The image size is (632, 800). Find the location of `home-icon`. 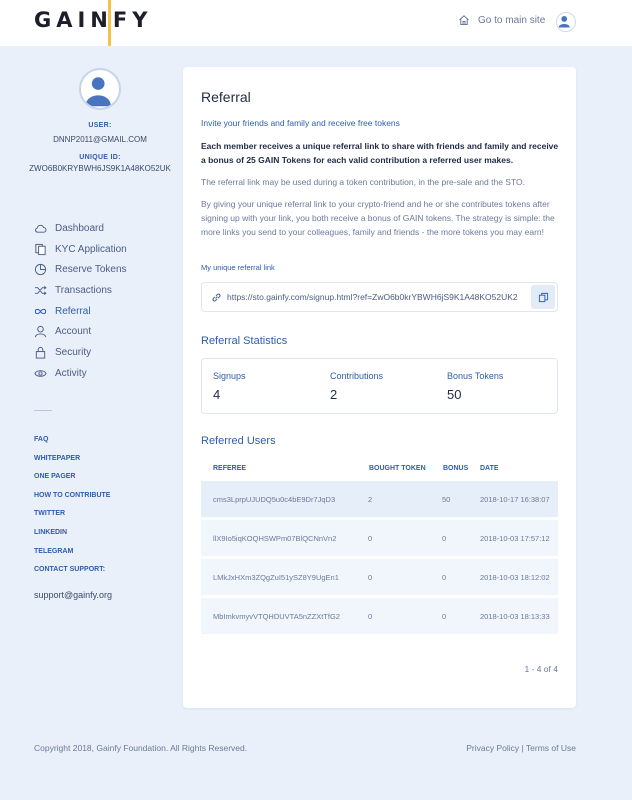

home-icon is located at coordinates (464, 20).